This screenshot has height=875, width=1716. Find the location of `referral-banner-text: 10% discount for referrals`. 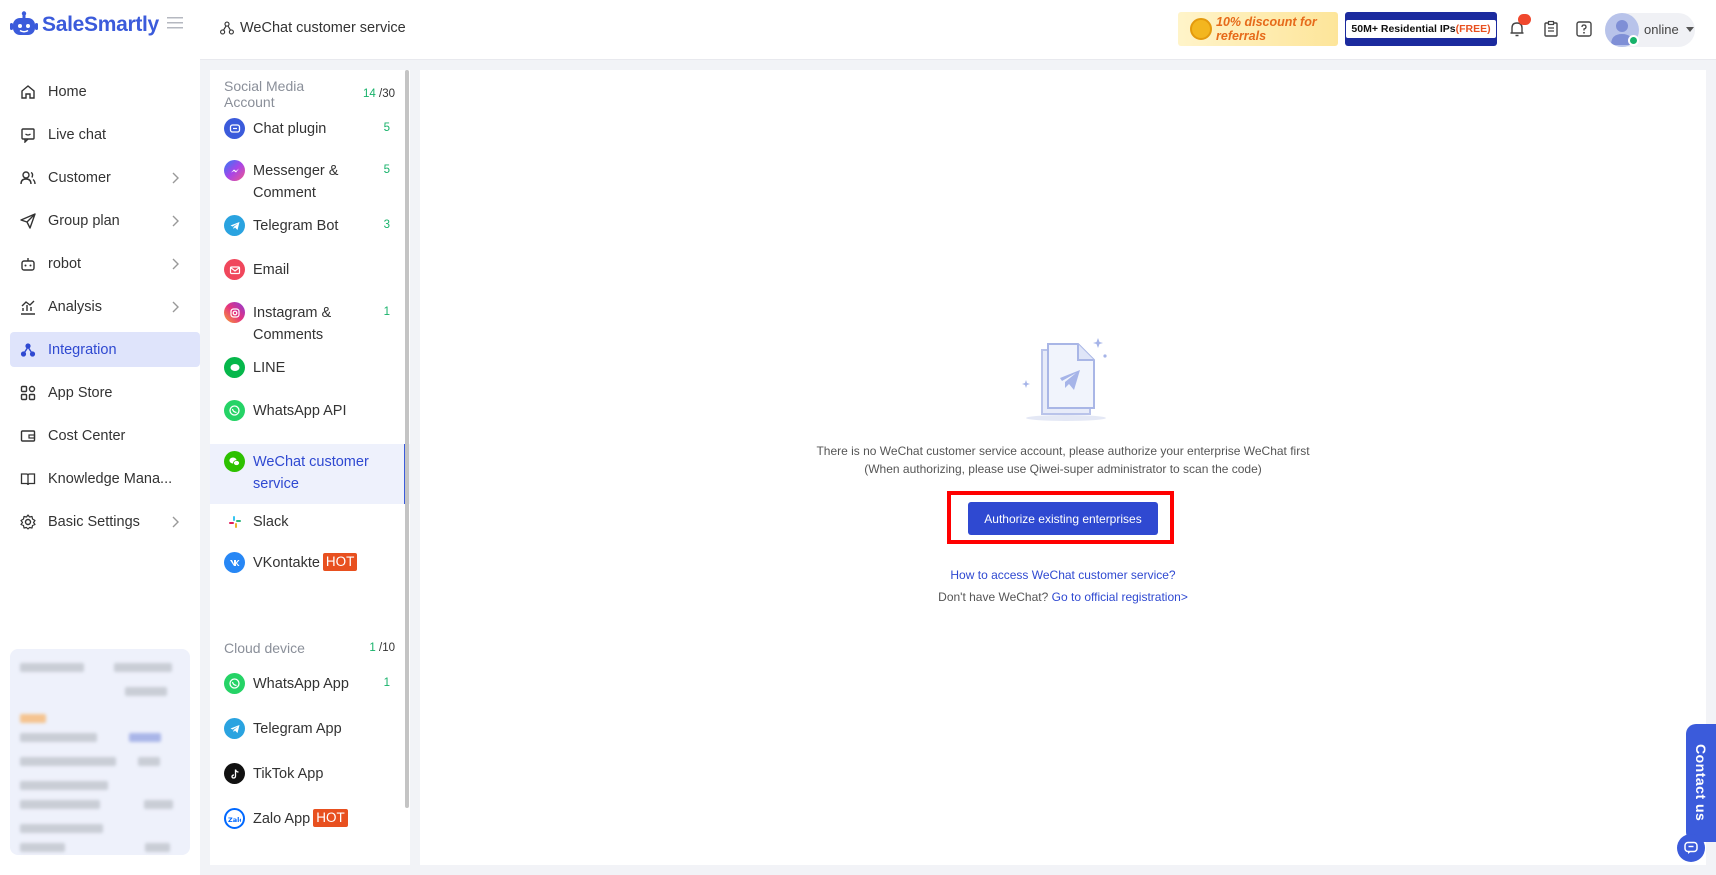

referral-banner-text: 10% discount for referrals is located at coordinates (1266, 29).